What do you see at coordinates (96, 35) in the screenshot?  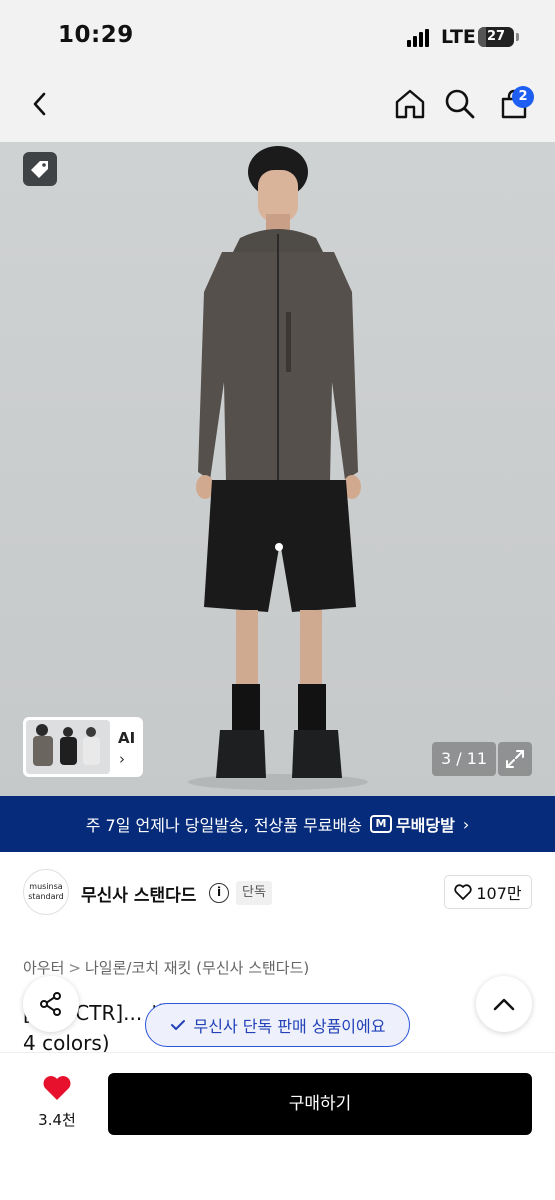 I see `status-time: 10:29` at bounding box center [96, 35].